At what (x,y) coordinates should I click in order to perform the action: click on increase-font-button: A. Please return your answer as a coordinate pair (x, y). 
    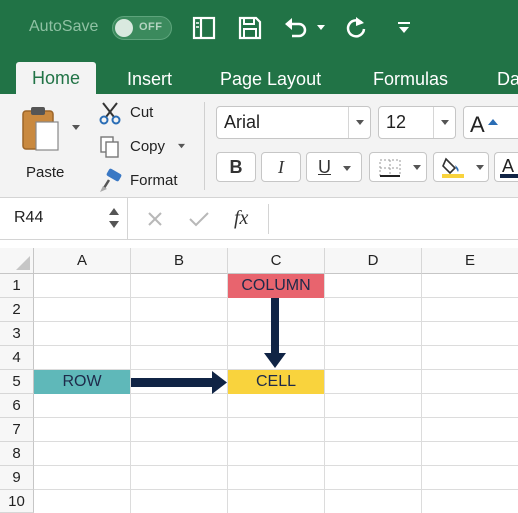
    Looking at the image, I should click on (490, 122).